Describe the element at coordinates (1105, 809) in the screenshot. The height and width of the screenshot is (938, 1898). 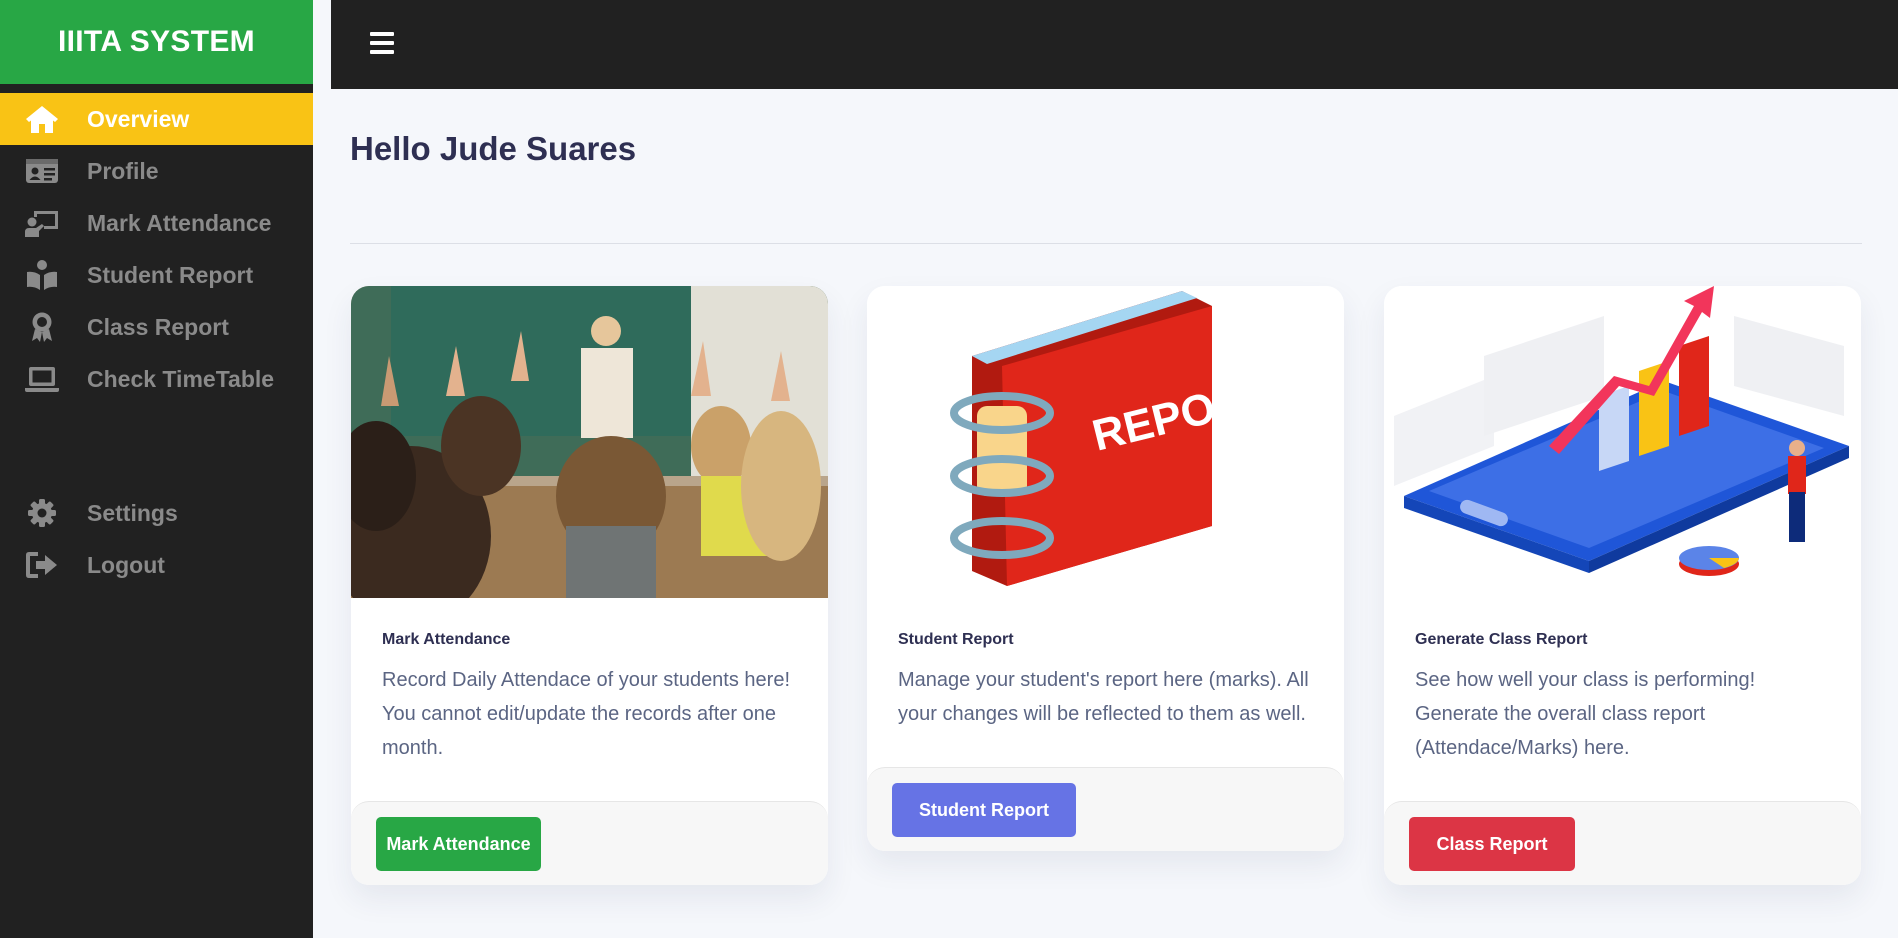
I see `card-footer: Student Report` at that location.